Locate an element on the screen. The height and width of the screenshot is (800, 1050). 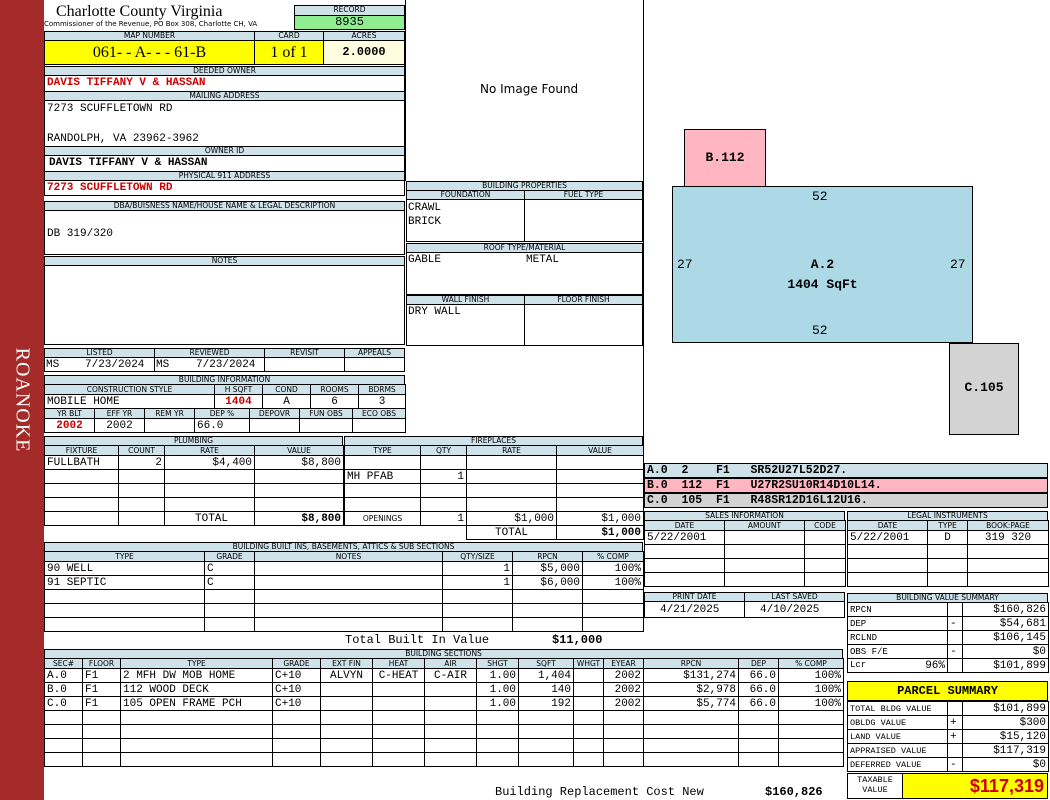
replacement-cost-label: Building Replacement Cost New is located at coordinates (599, 792).